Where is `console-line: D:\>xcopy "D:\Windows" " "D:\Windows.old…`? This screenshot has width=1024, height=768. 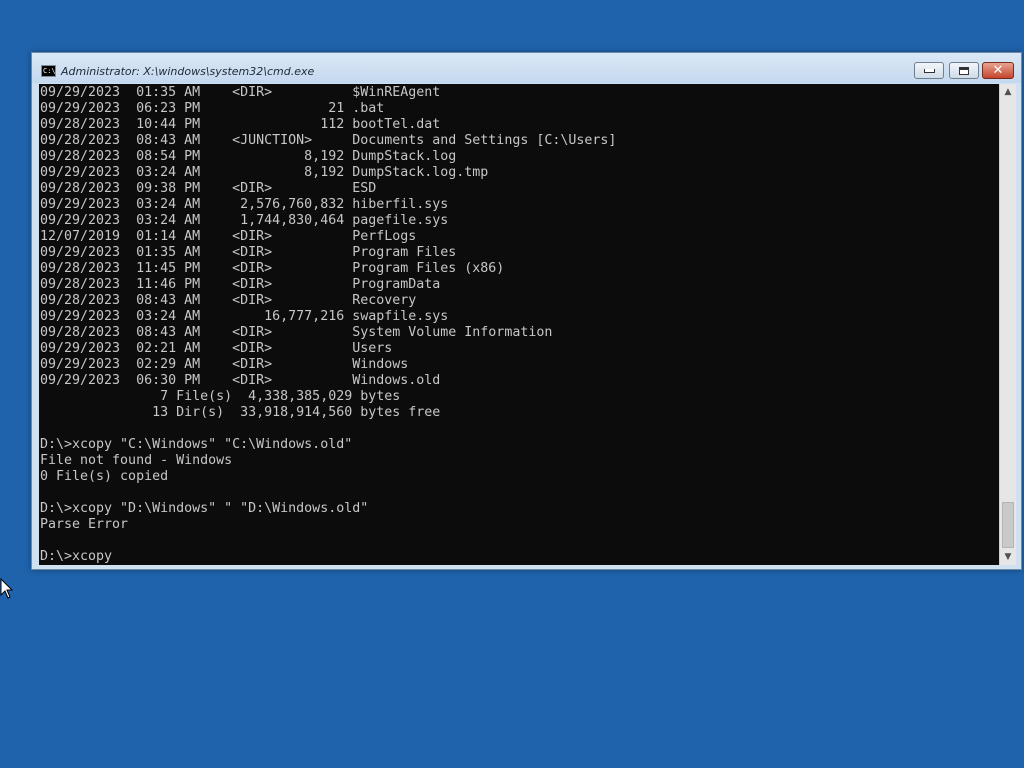
console-line: D:\>xcopy "D:\Windows" " "D:\Windows.old… is located at coordinates (204, 508).